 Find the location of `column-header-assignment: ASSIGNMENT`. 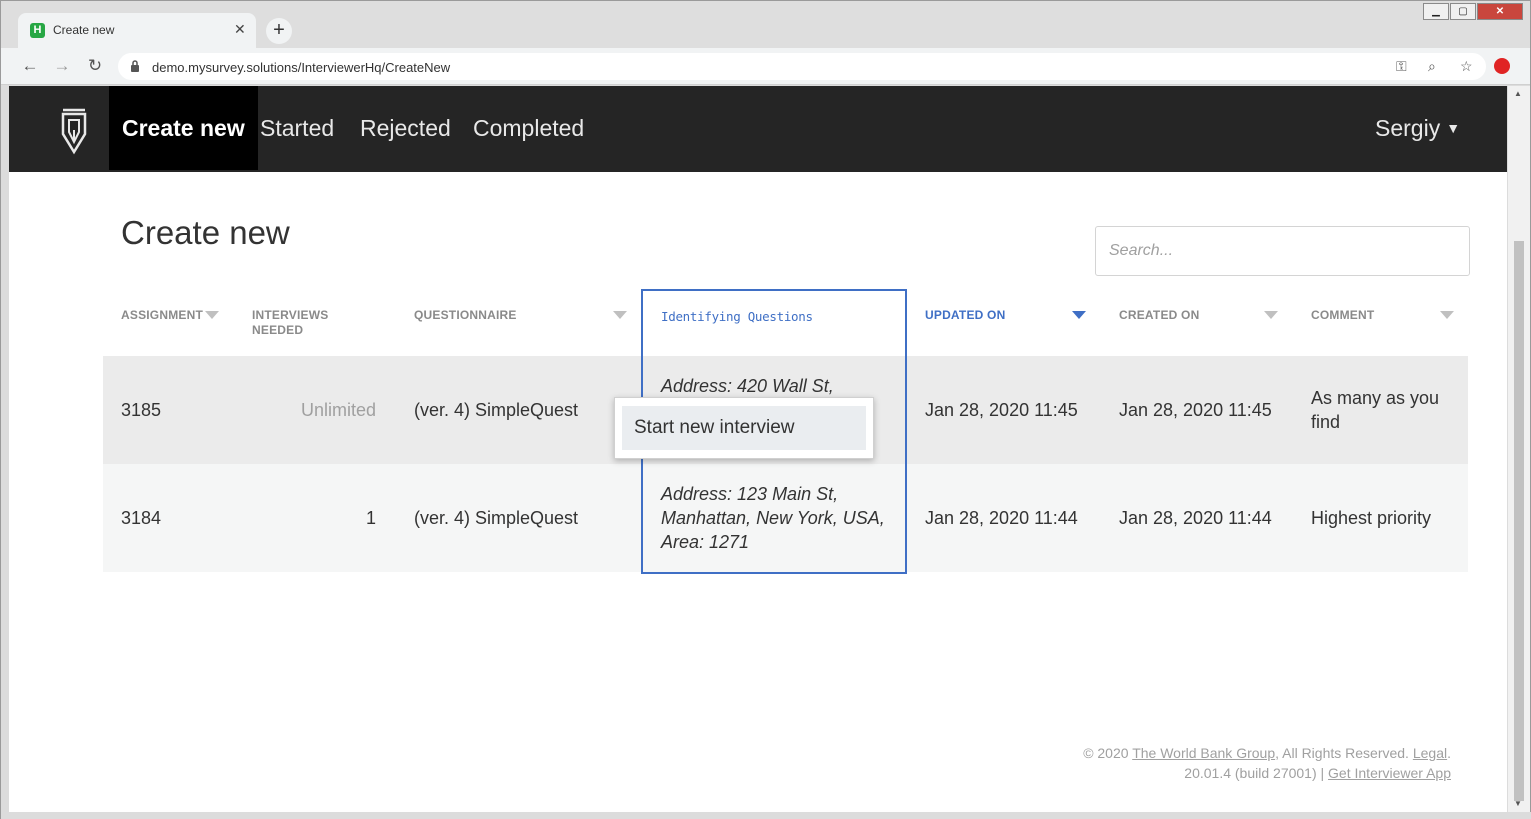

column-header-assignment: ASSIGNMENT is located at coordinates (162, 315).